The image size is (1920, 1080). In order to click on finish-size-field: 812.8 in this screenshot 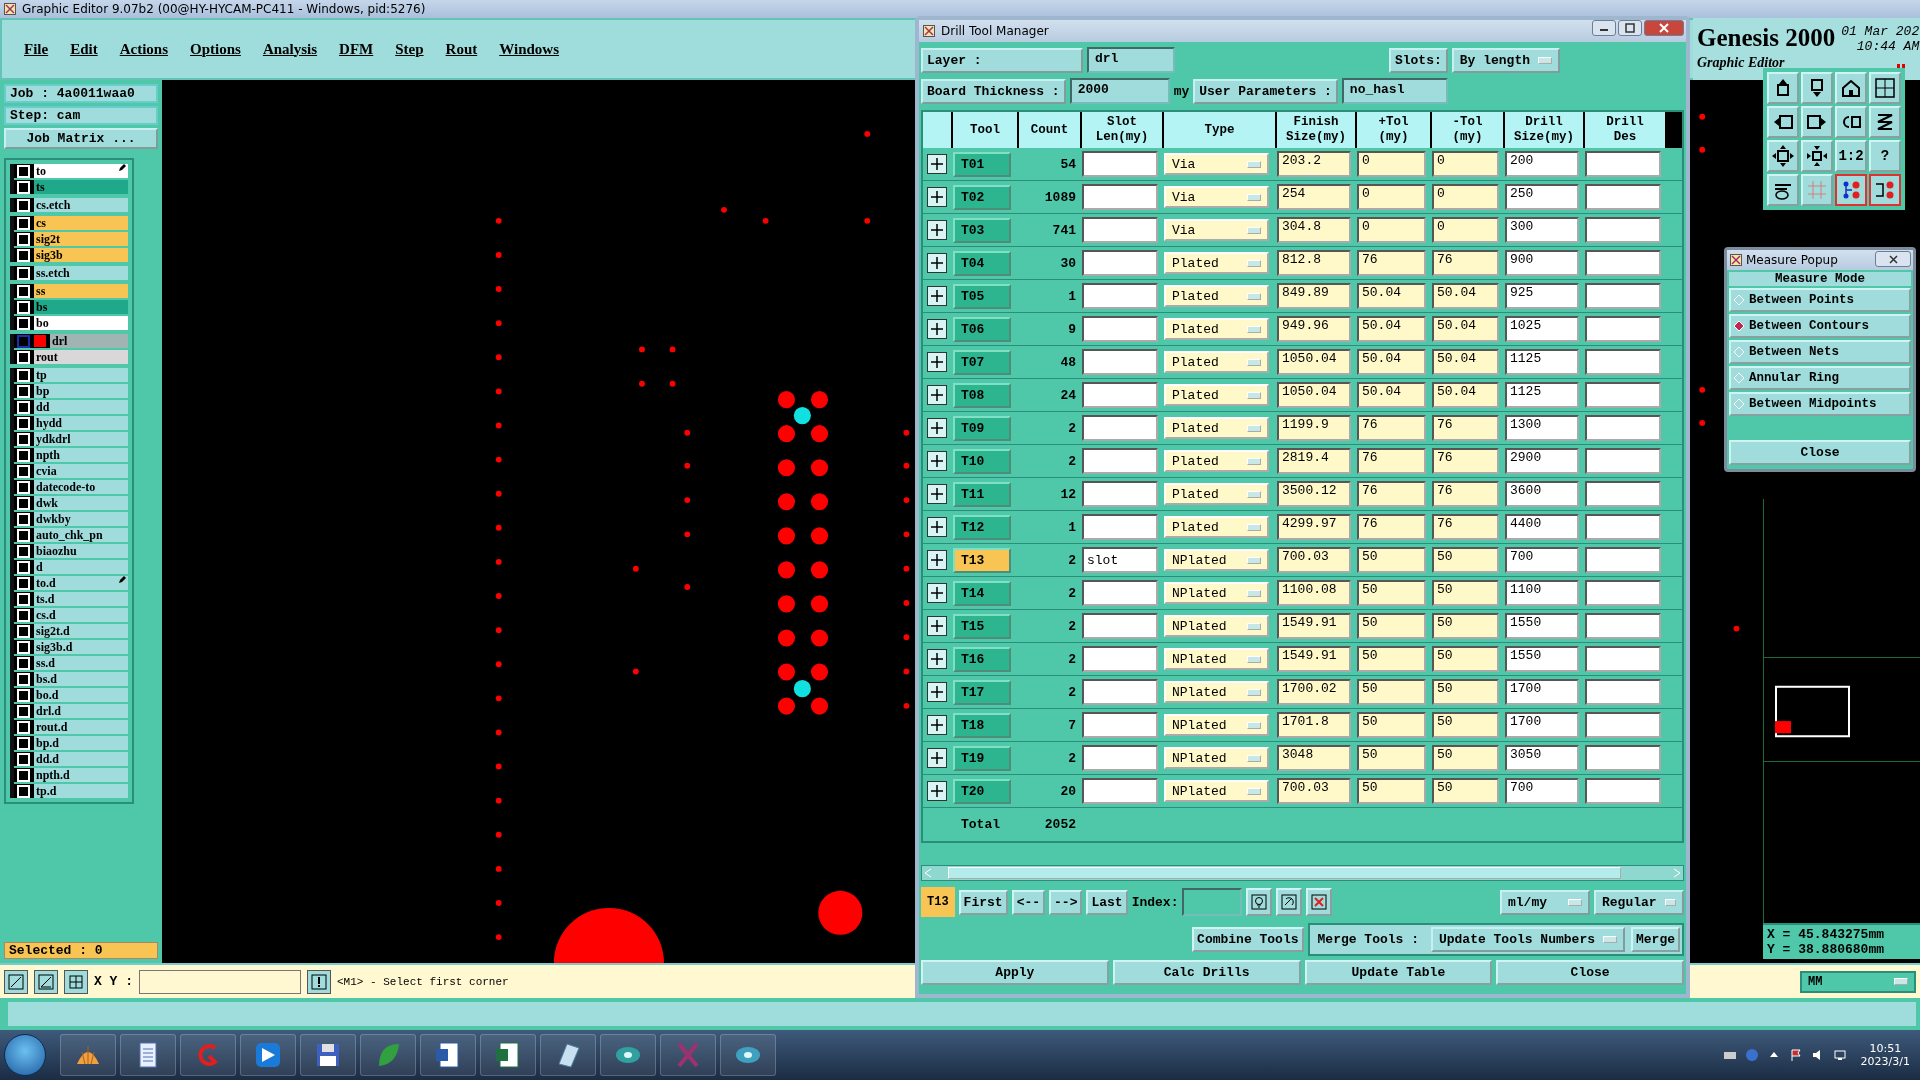, I will do `click(1314, 263)`.